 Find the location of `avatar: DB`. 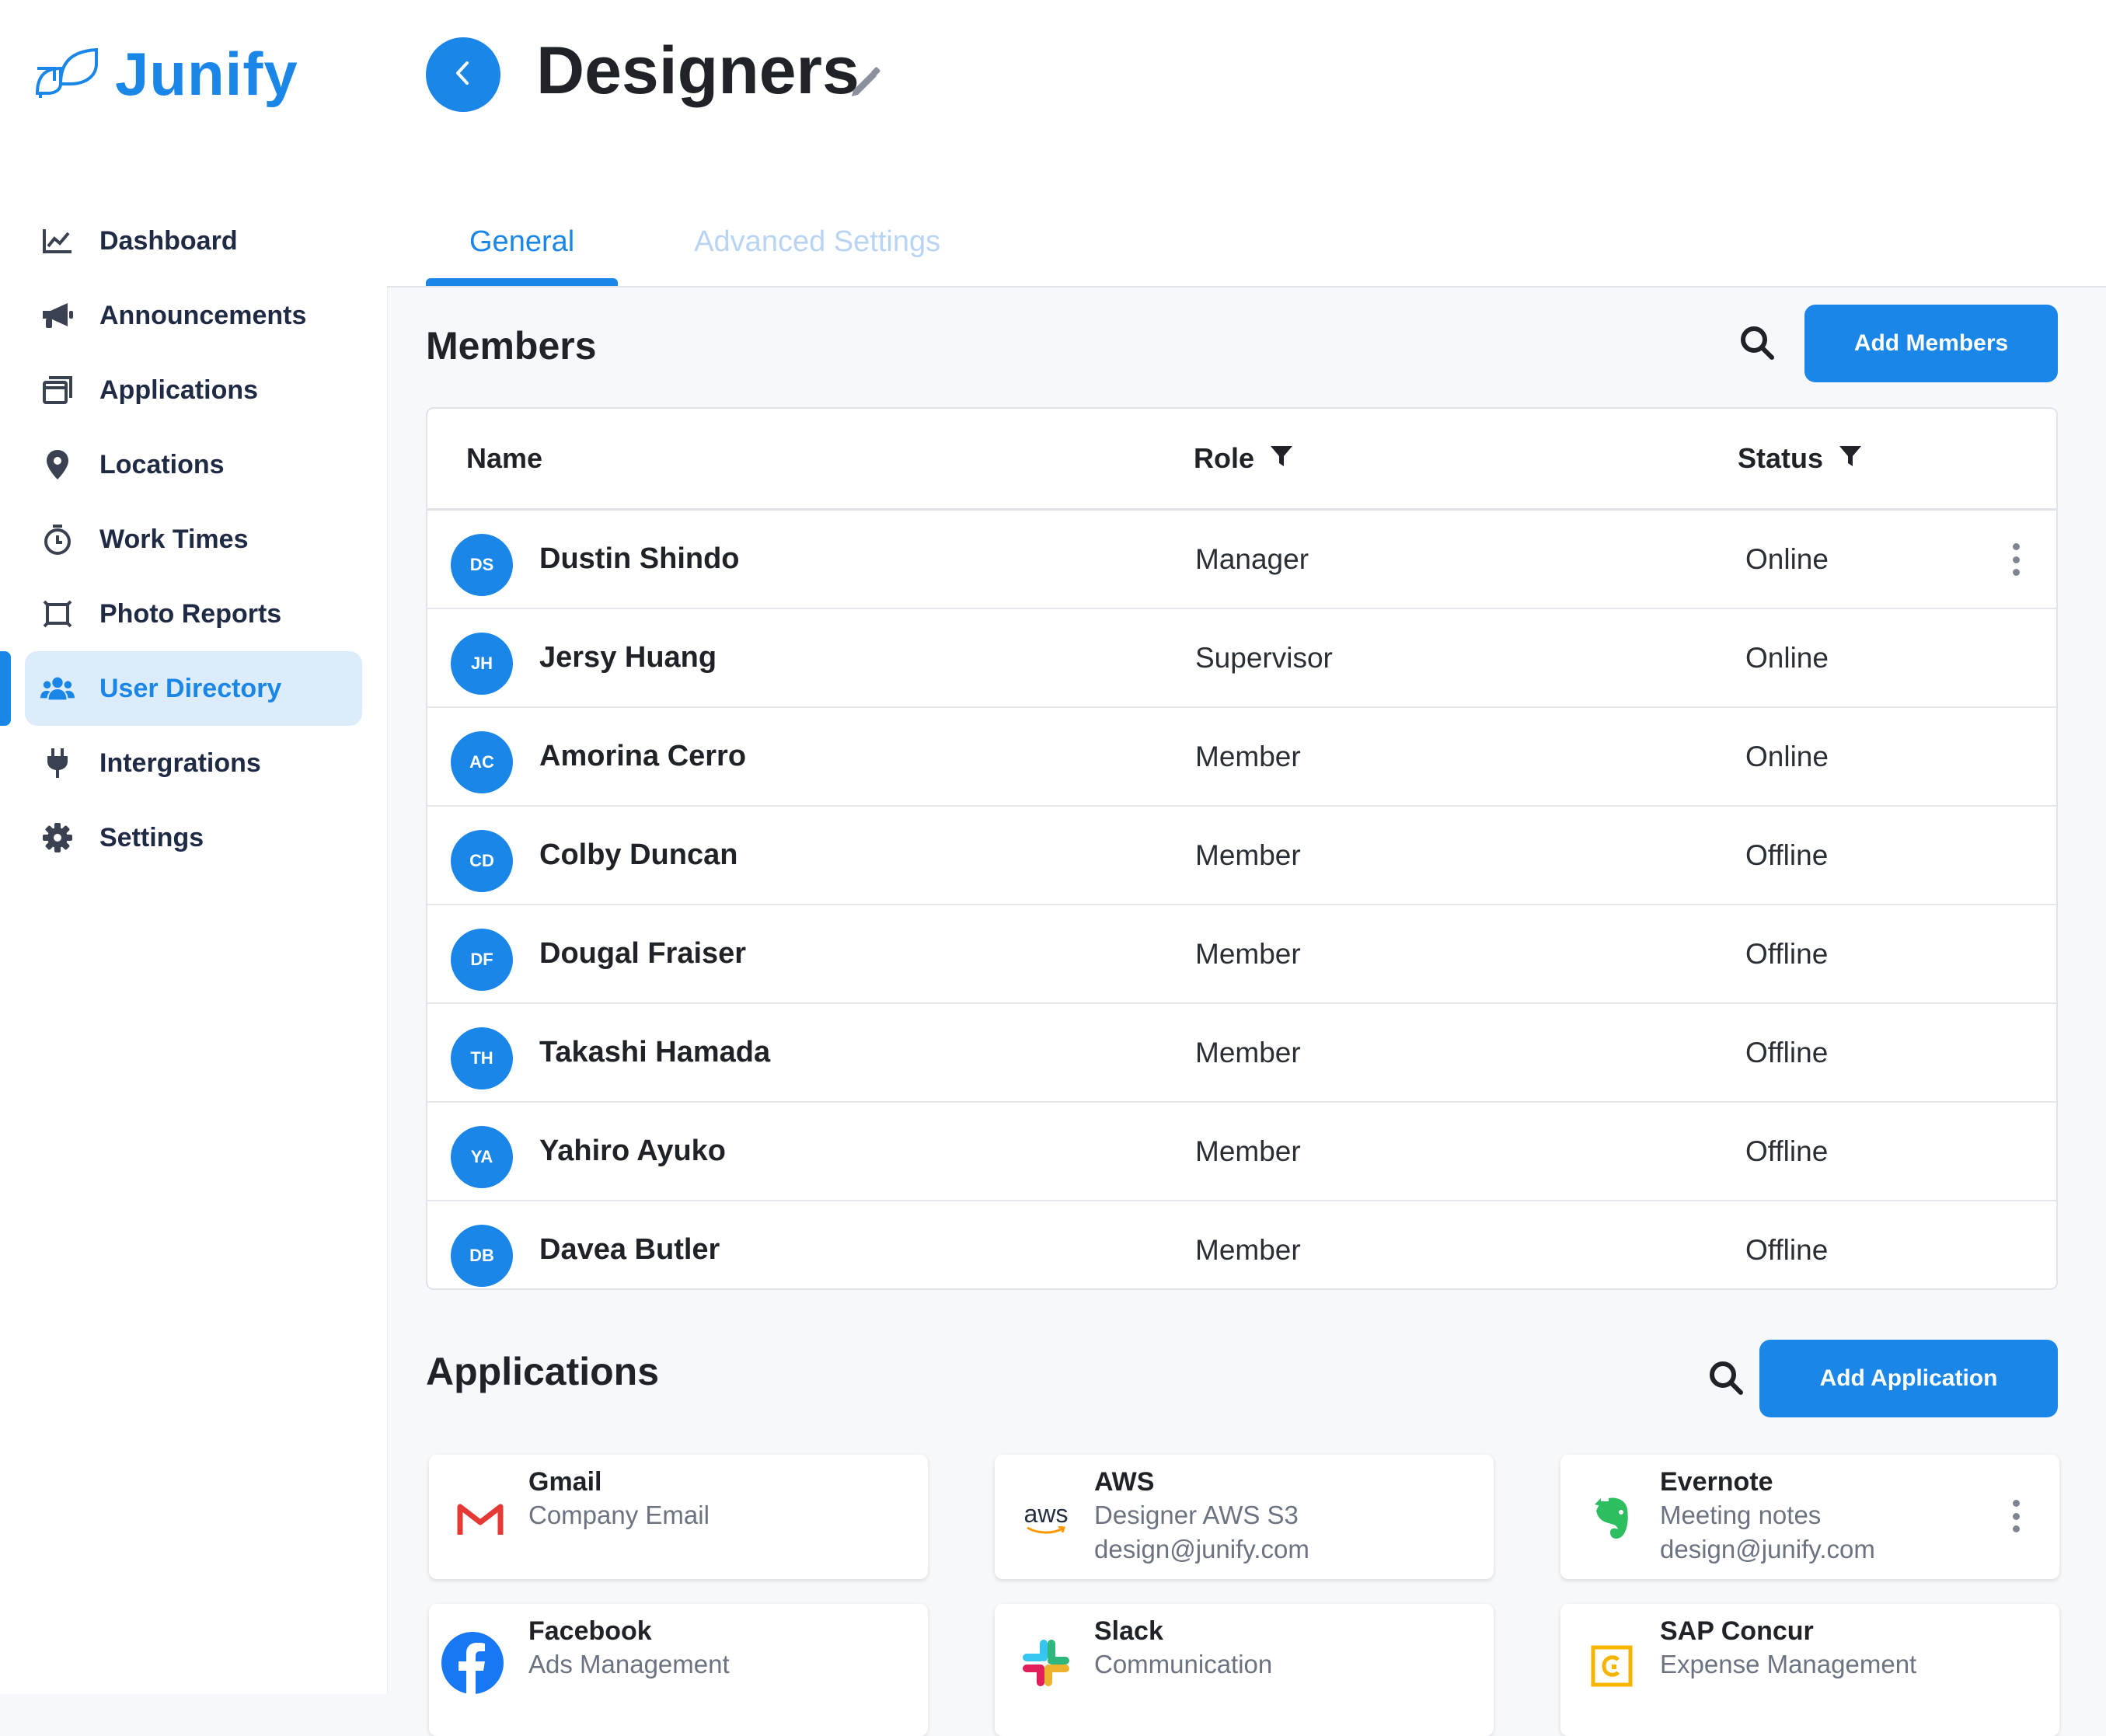

avatar: DB is located at coordinates (482, 1256).